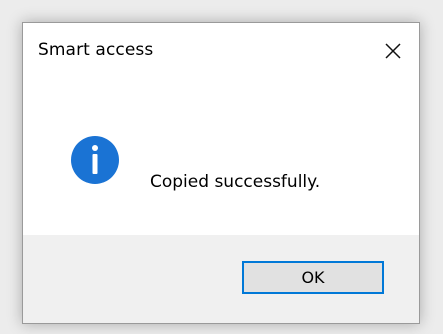  What do you see at coordinates (313, 277) in the screenshot?
I see `ok-button: OK` at bounding box center [313, 277].